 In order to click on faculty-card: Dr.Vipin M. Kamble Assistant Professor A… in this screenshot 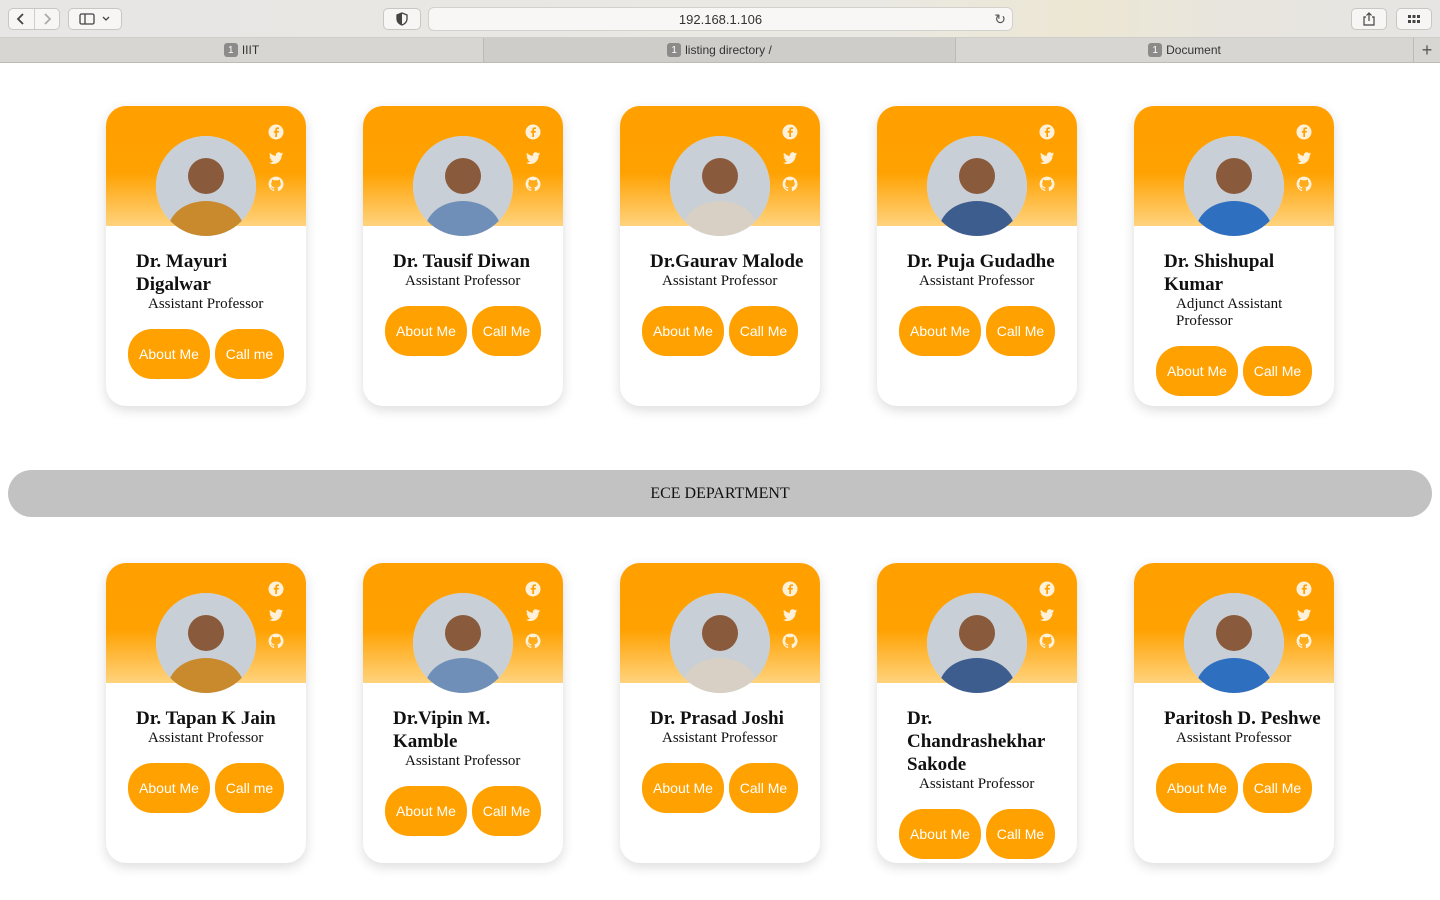, I will do `click(463, 713)`.